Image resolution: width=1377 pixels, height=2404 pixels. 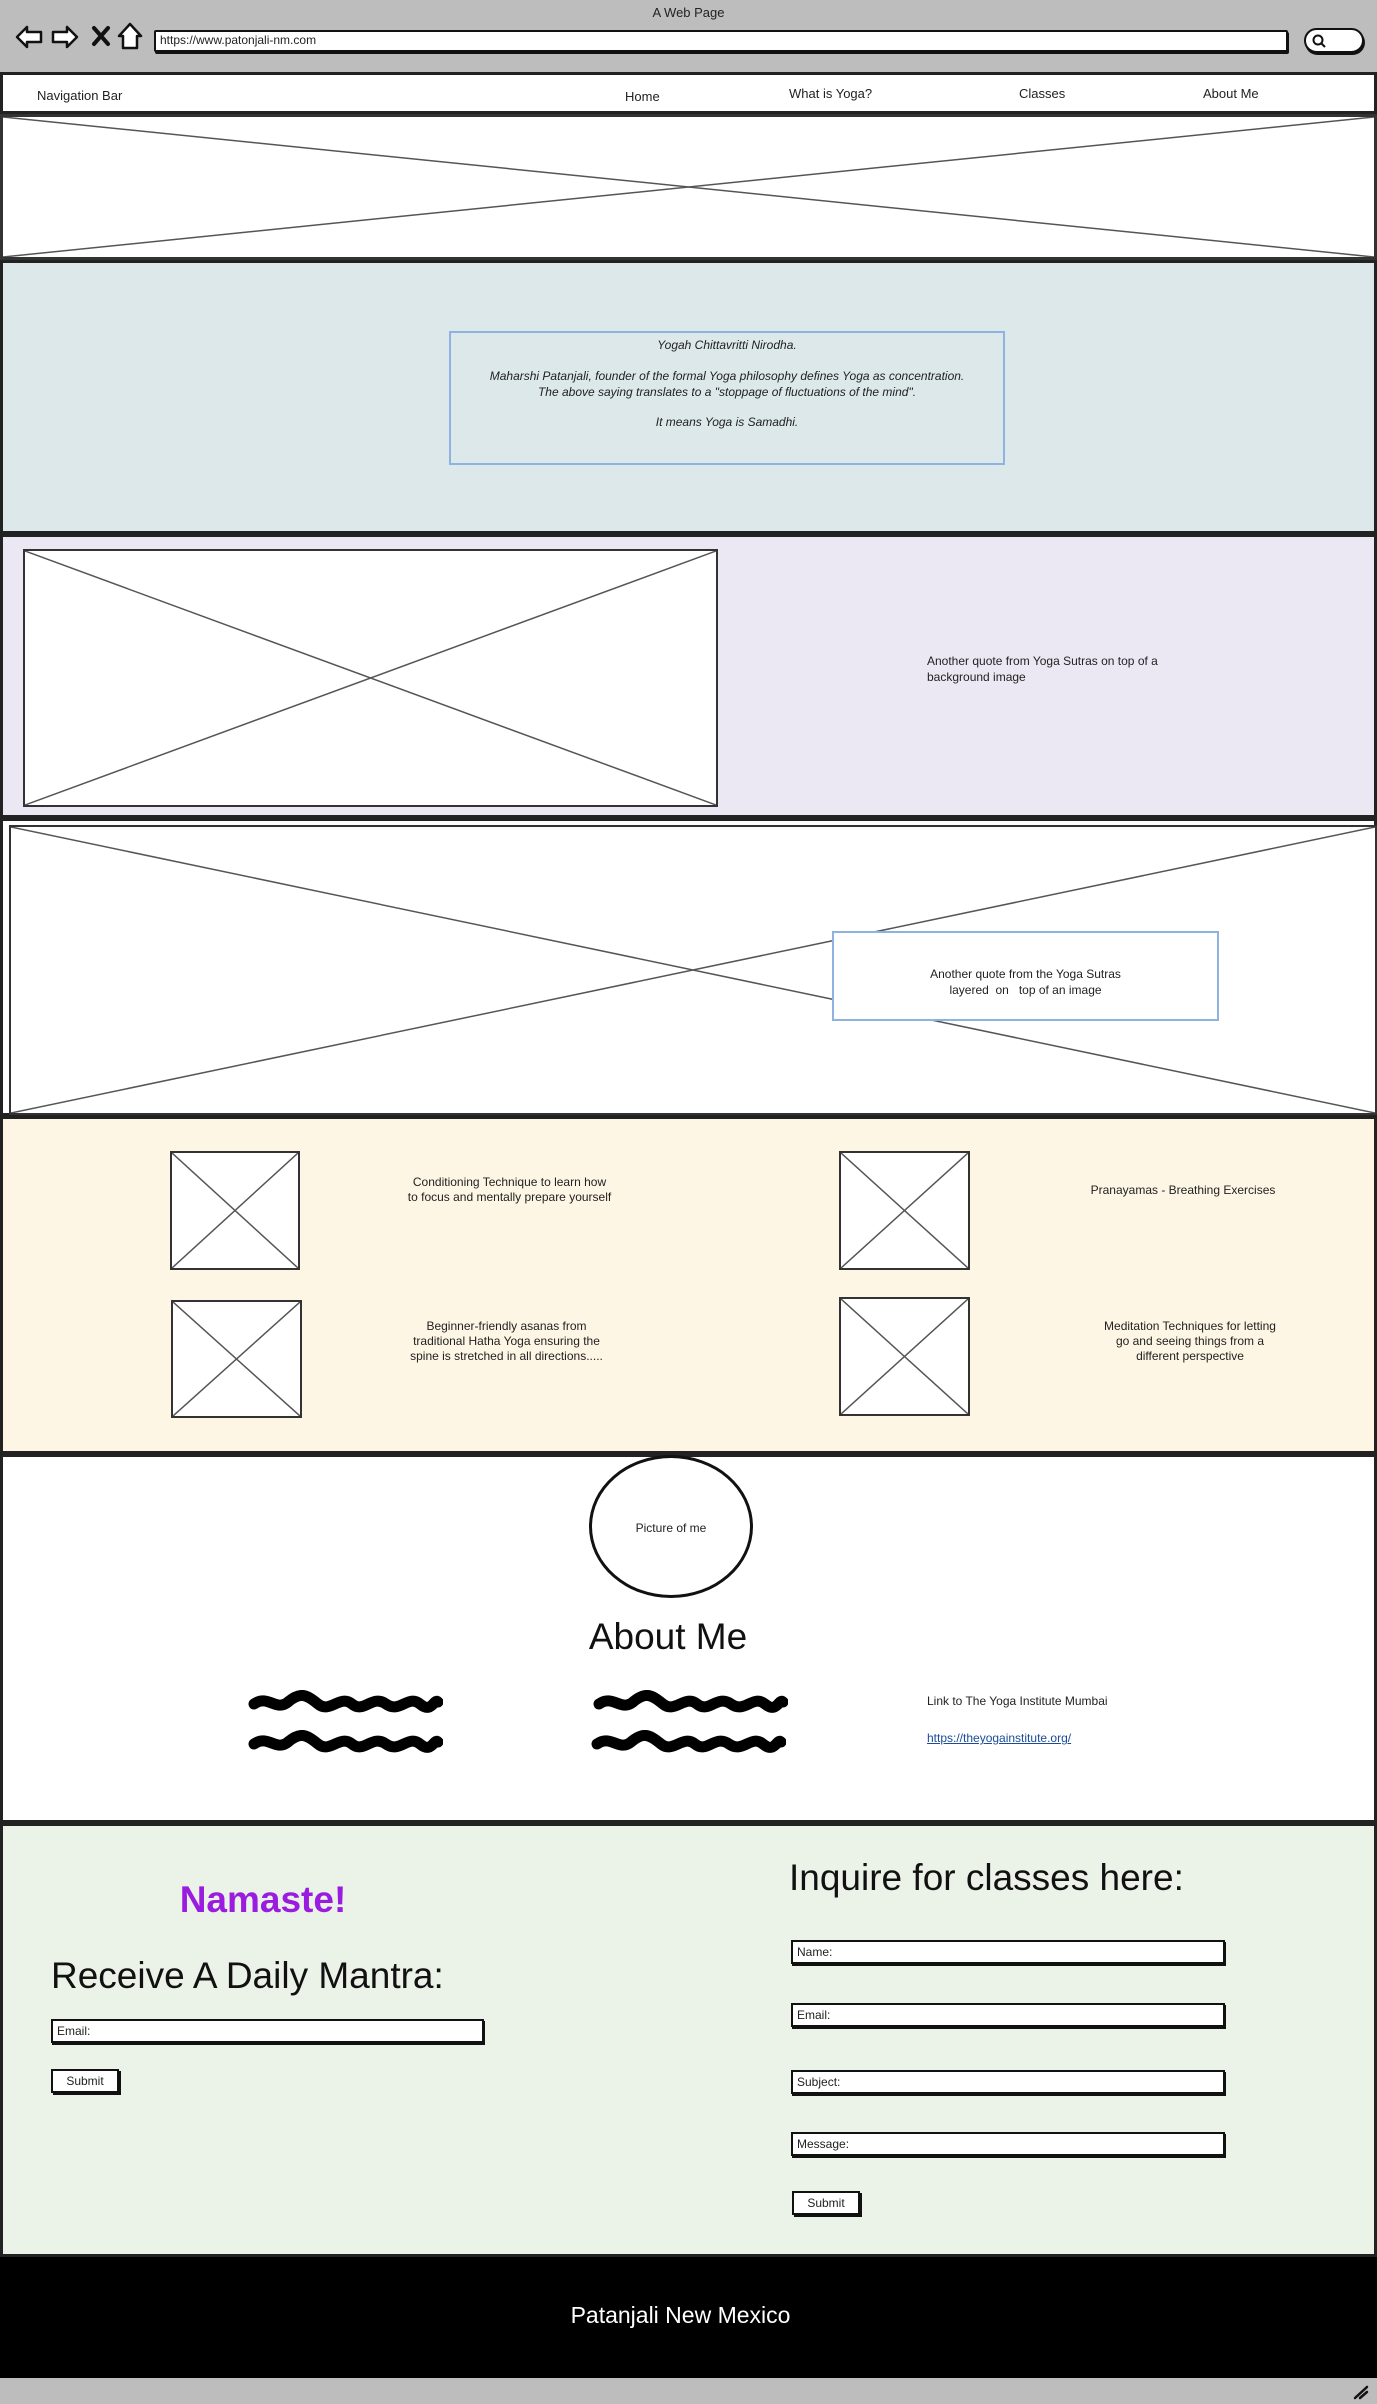 I want to click on search-icon, so click(x=1319, y=41).